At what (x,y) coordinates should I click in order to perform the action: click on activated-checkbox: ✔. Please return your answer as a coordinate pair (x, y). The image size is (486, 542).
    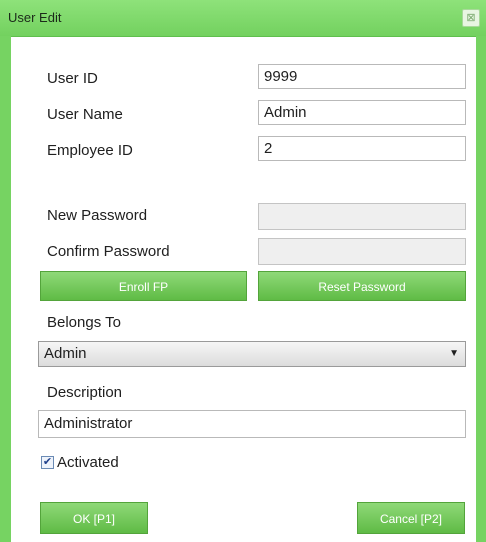
    Looking at the image, I should click on (47, 462).